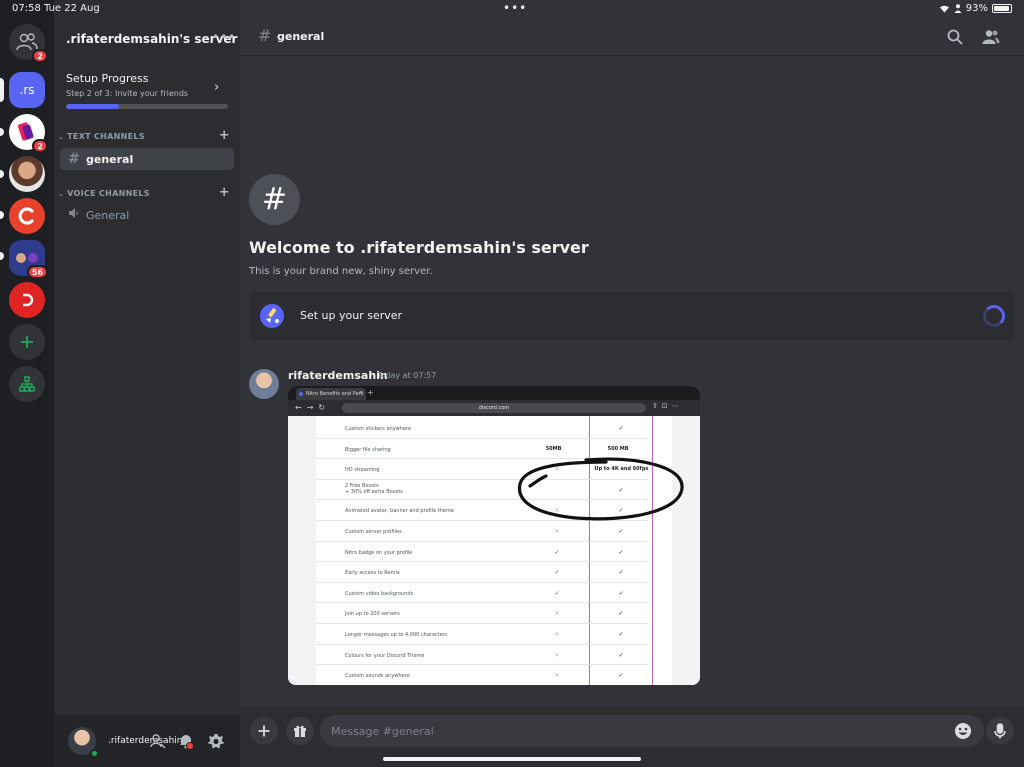 Image resolution: width=1024 pixels, height=767 pixels. I want to click on c-logo-icon, so click(26, 216).